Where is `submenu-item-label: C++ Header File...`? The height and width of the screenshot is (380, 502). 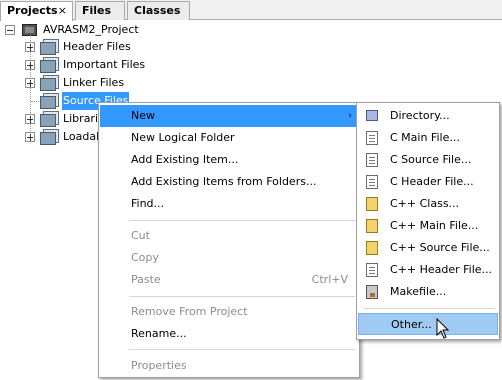
submenu-item-label: C++ Header File... is located at coordinates (441, 269).